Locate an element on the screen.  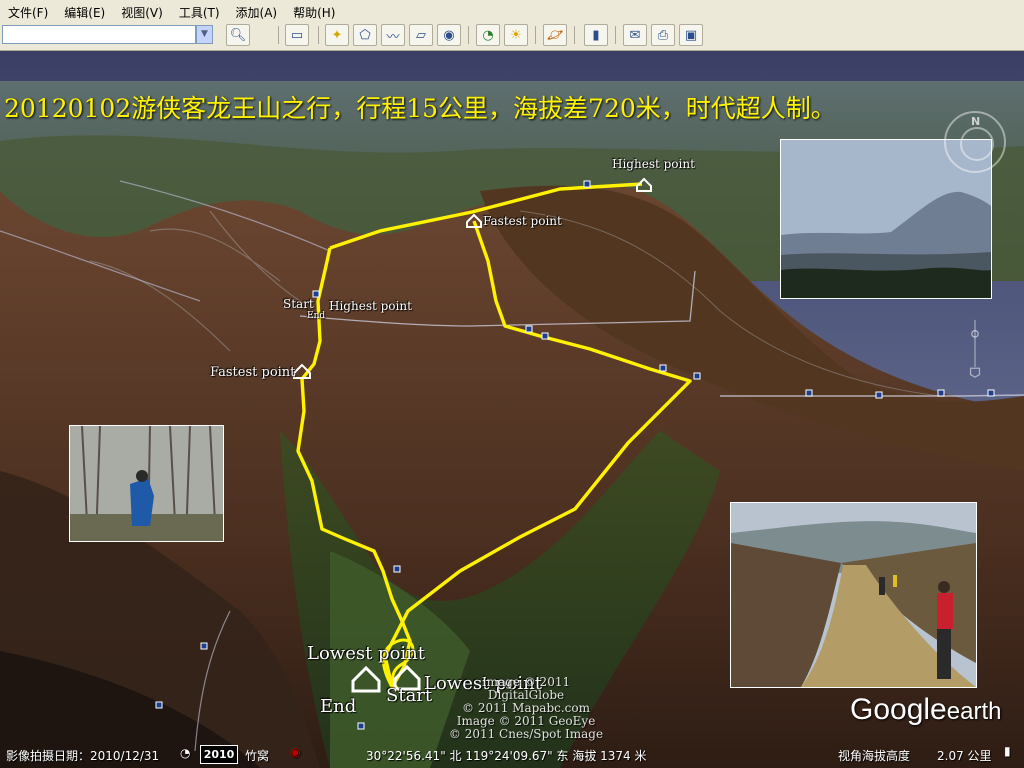
search-dropdown-button: ▼ is located at coordinates (204, 34).